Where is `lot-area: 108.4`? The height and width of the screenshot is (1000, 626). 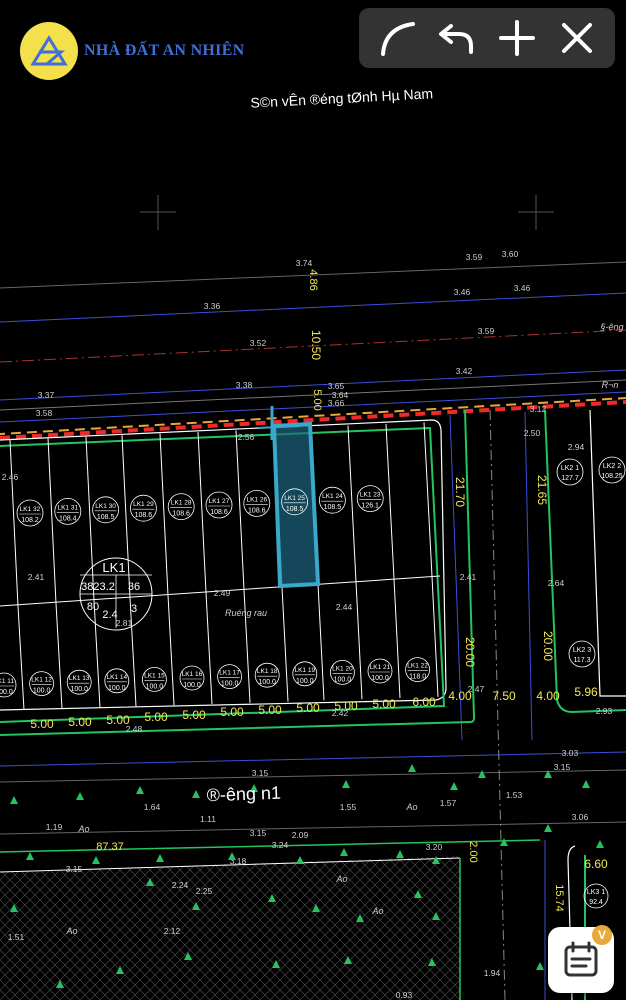 lot-area: 108.4 is located at coordinates (68, 518).